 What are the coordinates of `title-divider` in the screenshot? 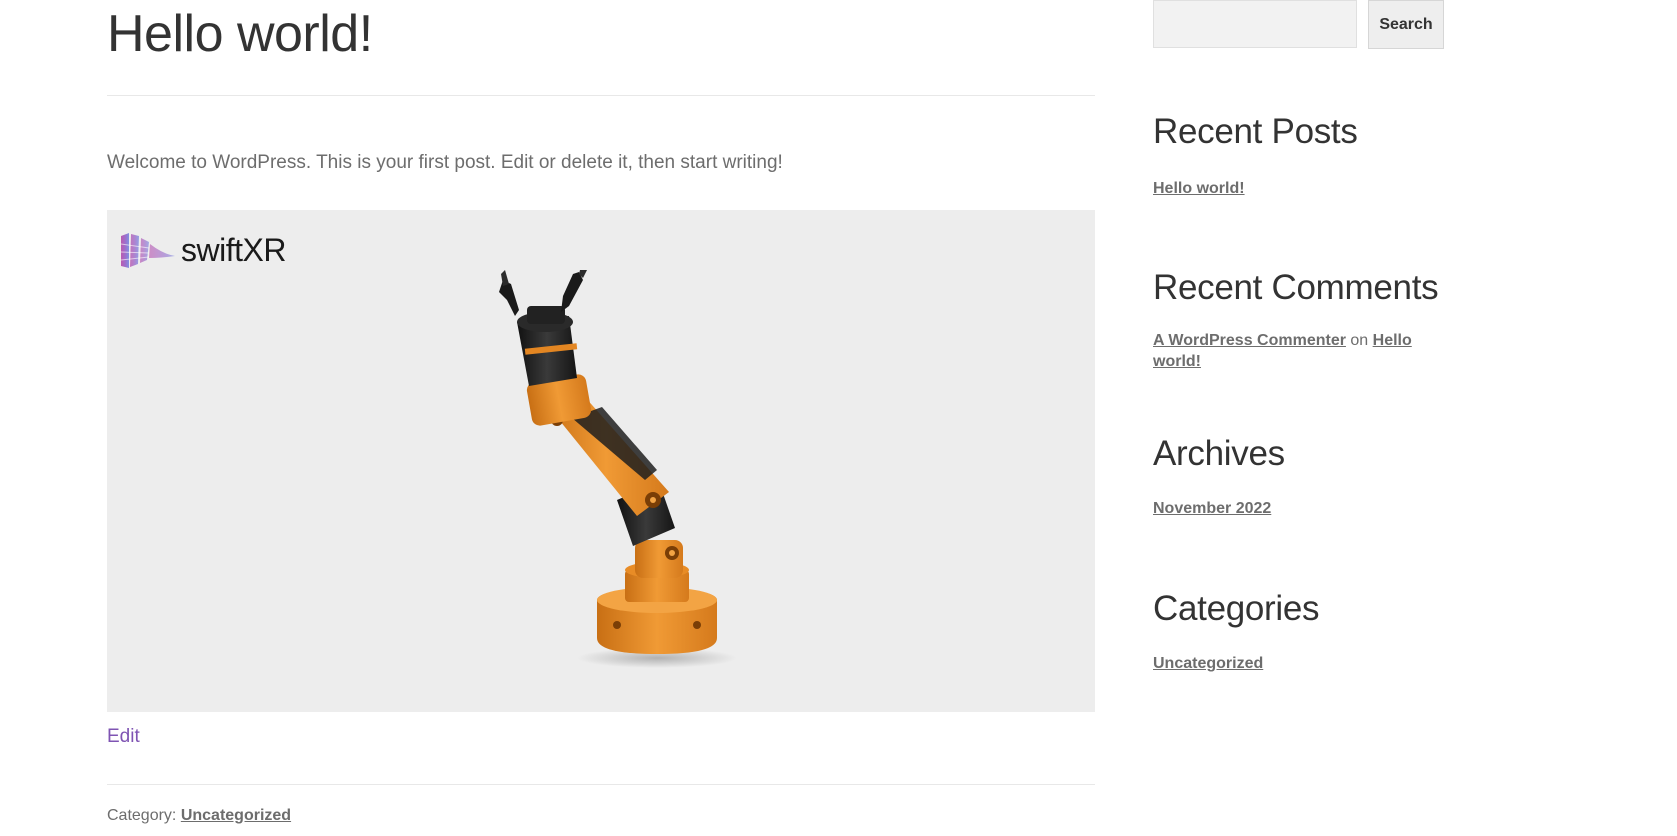 It's located at (601, 95).